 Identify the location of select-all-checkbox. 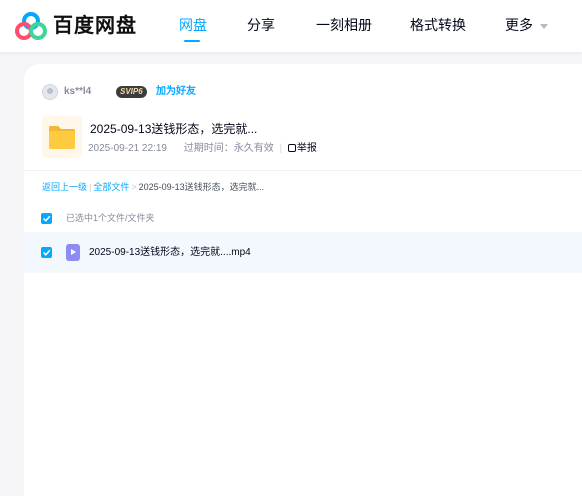
(46, 218).